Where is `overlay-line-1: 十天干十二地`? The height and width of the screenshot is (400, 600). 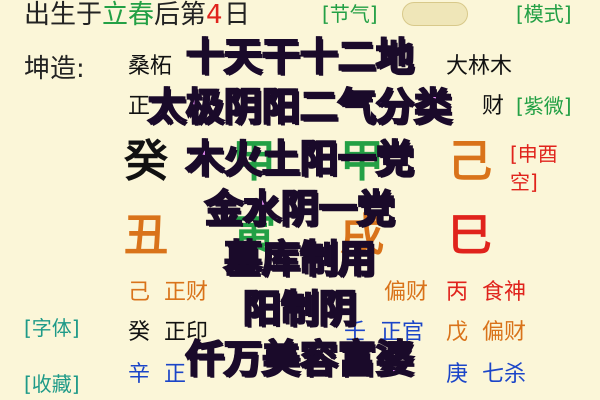 overlay-line-1: 十天干十二地 is located at coordinates (300, 57).